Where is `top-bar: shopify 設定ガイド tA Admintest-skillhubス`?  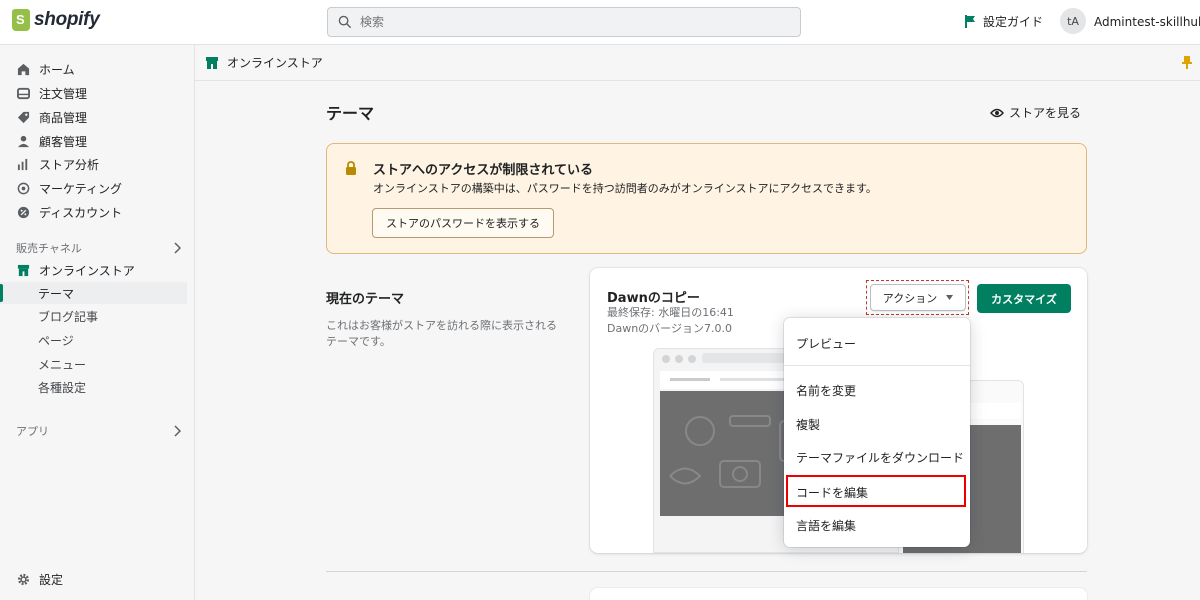 top-bar: shopify 設定ガイド tA Admintest-skillhubス is located at coordinates (600, 22).